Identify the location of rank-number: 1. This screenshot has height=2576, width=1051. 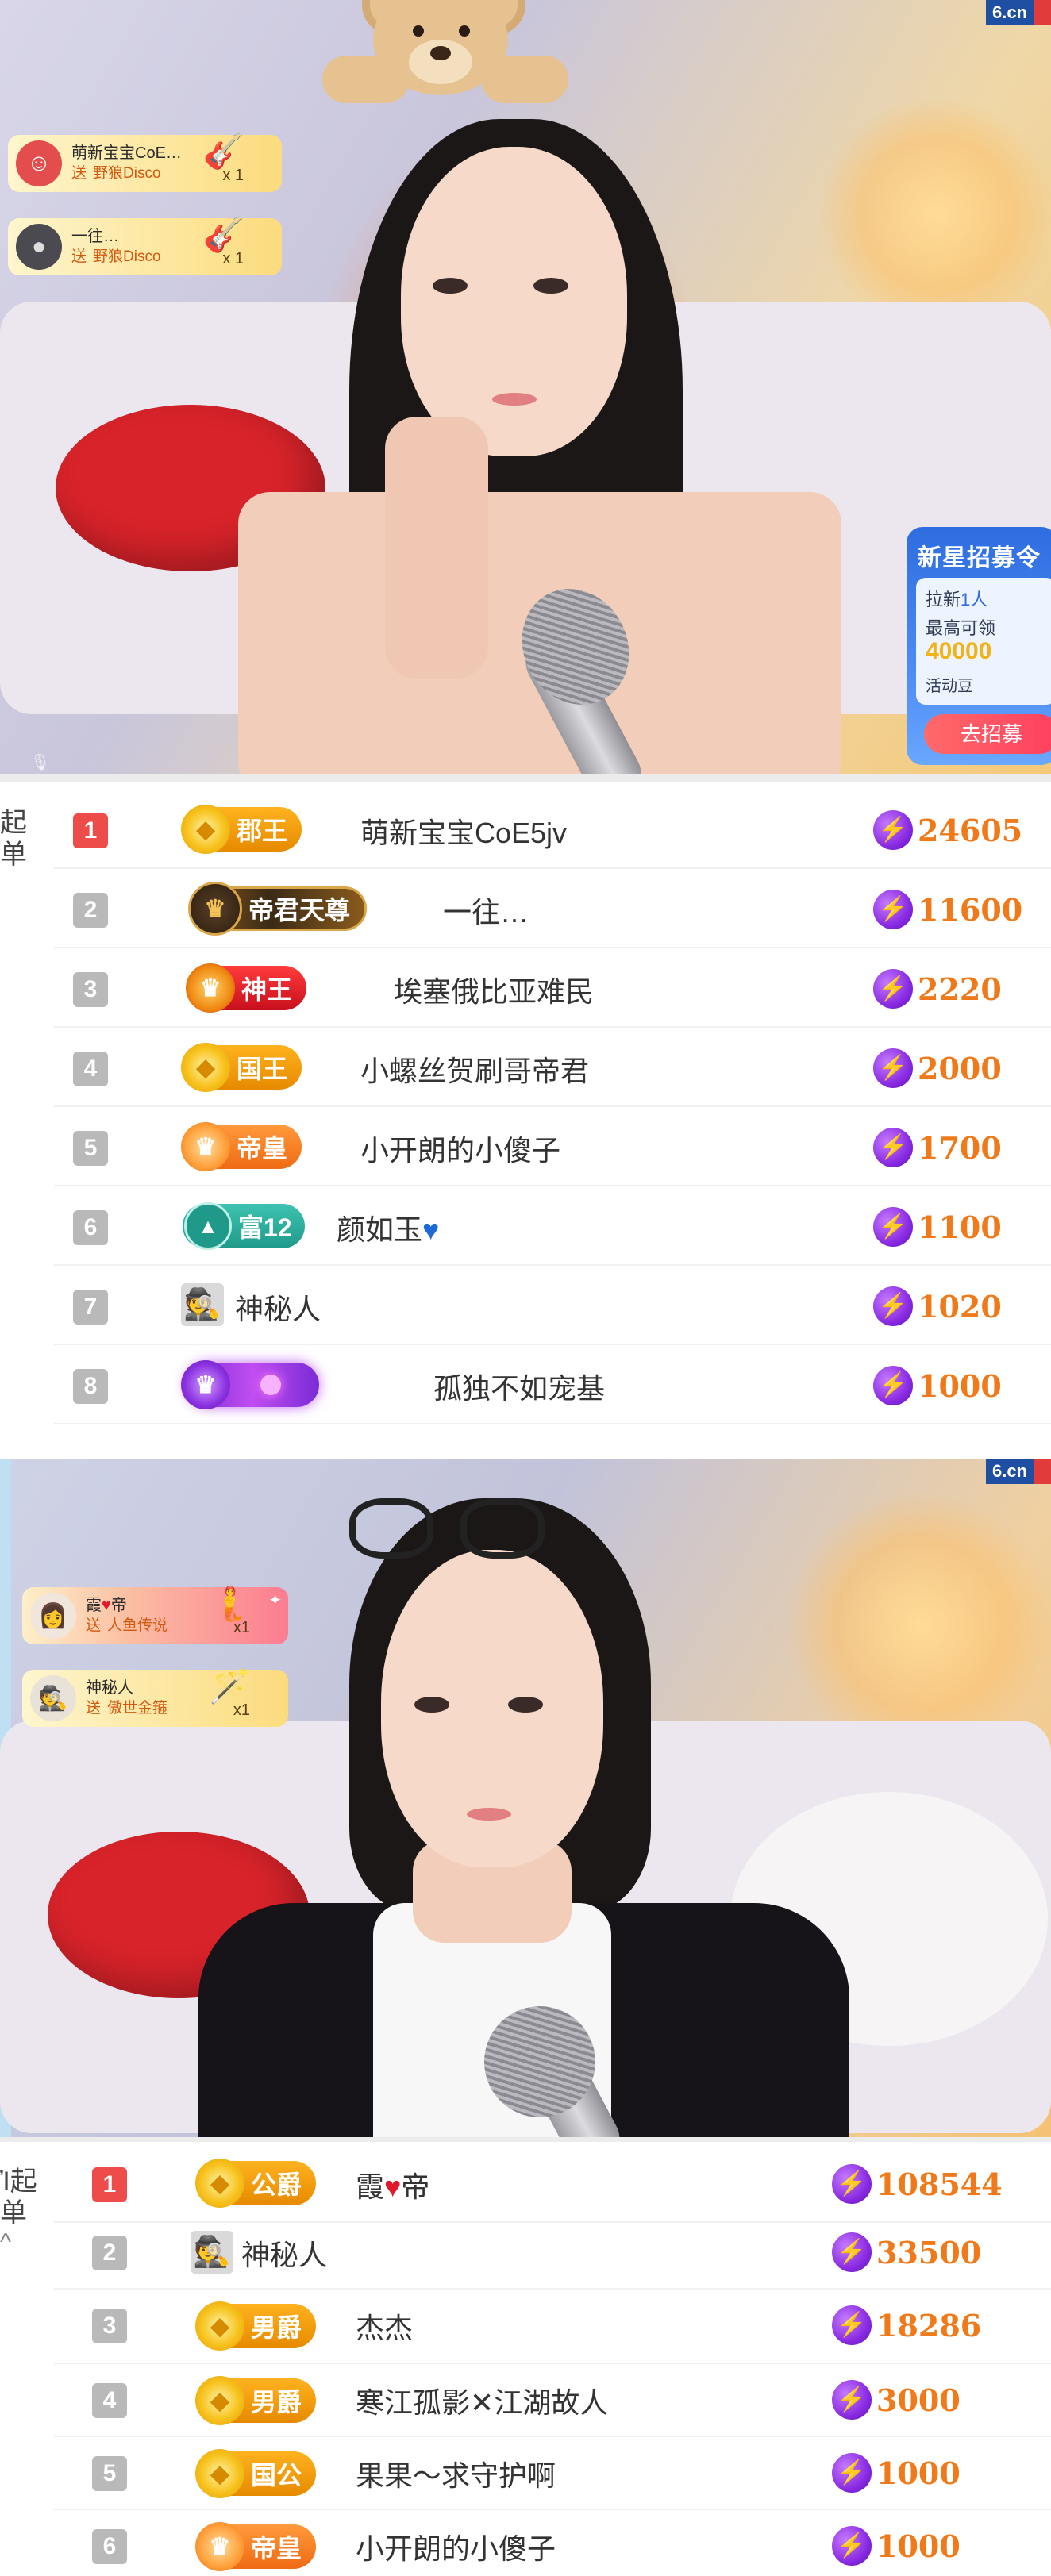
(109, 2184).